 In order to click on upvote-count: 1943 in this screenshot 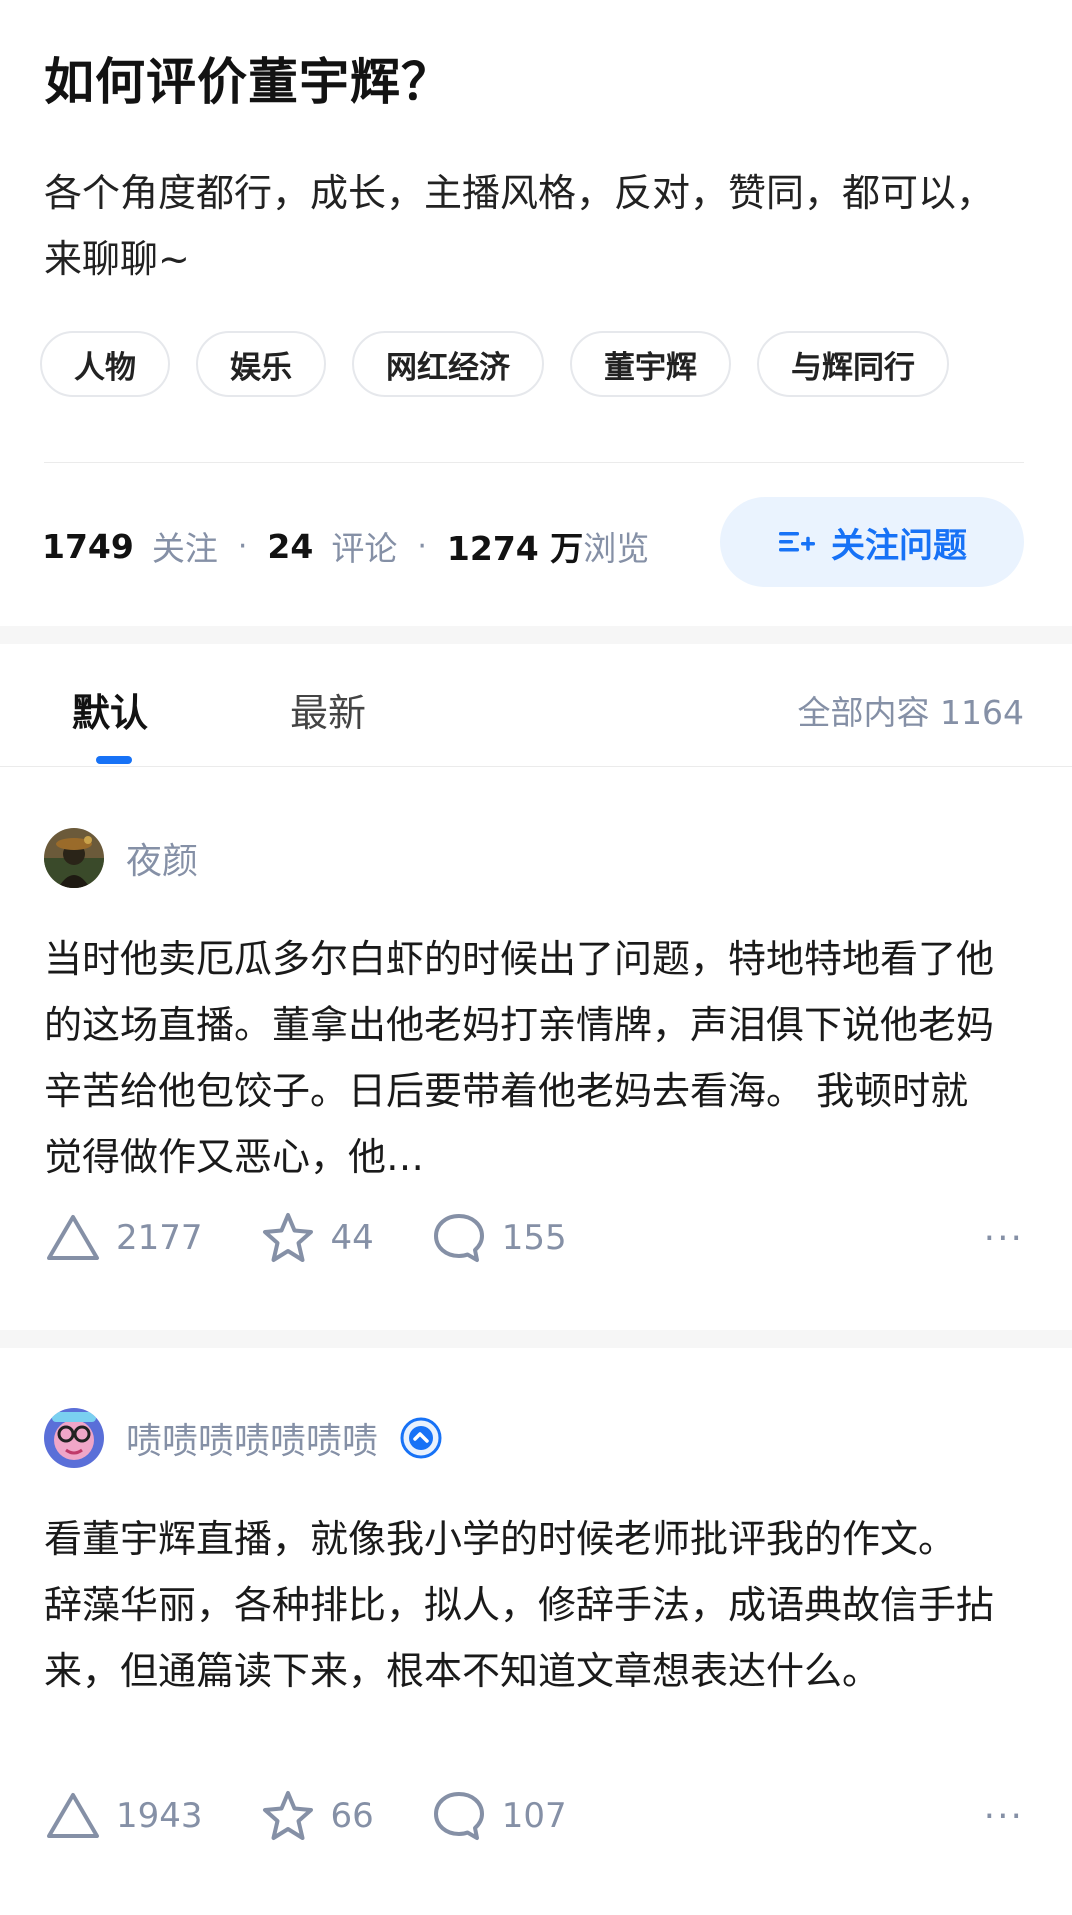, I will do `click(159, 1816)`.